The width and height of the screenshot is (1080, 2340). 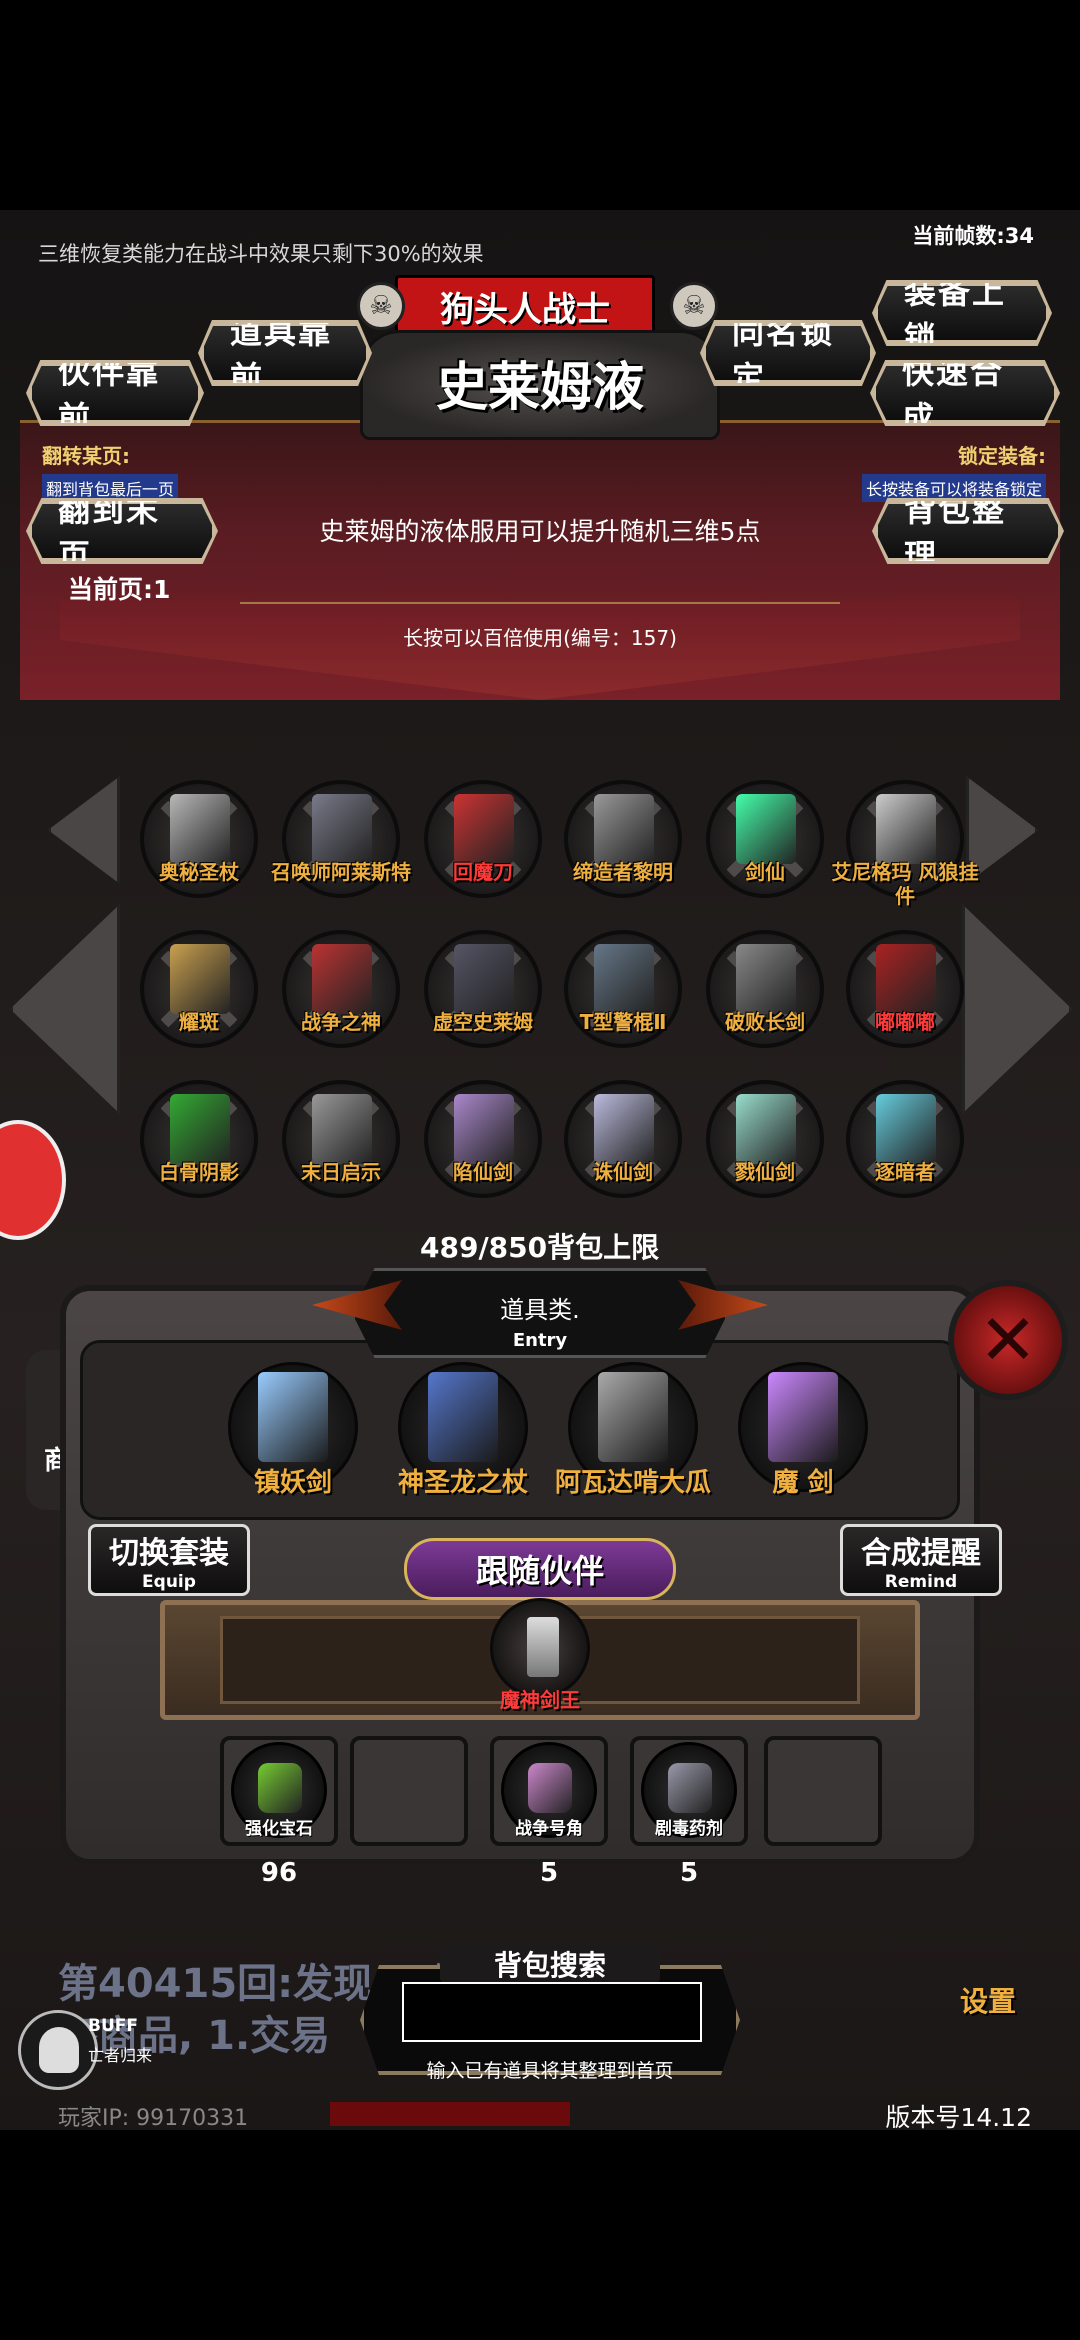 What do you see at coordinates (341, 872) in the screenshot?
I see `item-label: 召唤师阿莱斯特` at bounding box center [341, 872].